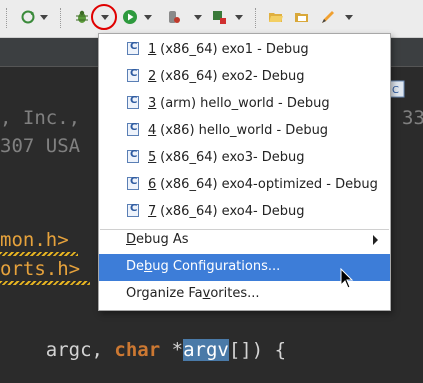  What do you see at coordinates (244, 240) in the screenshot?
I see `debug-as-menu-item: Debug As` at bounding box center [244, 240].